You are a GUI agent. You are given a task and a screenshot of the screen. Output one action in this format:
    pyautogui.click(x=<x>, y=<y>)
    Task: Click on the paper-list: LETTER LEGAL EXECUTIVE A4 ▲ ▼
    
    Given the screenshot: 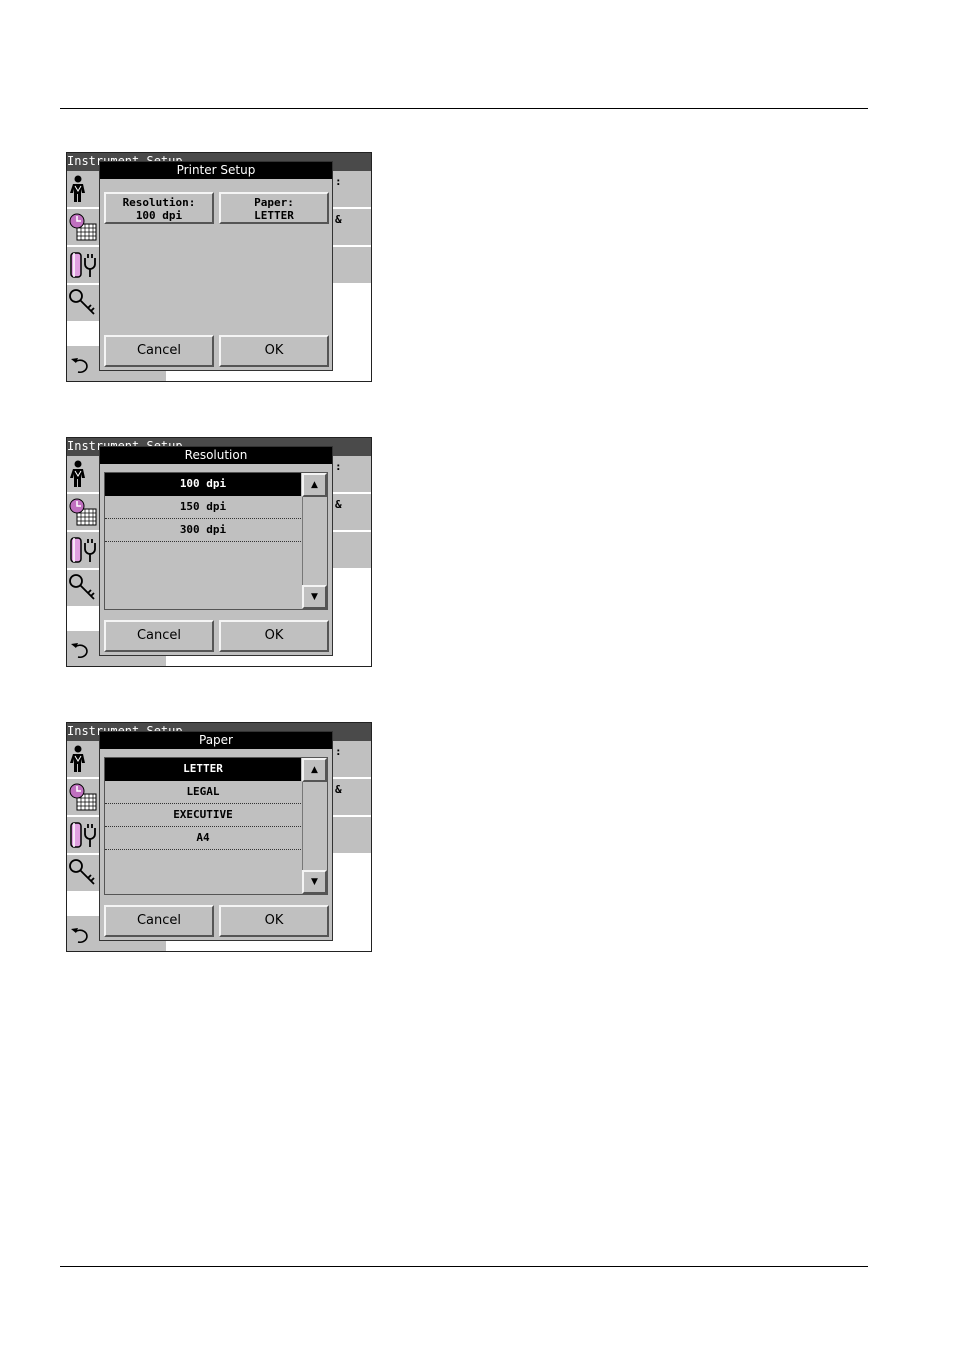 What is the action you would take?
    pyautogui.click(x=216, y=826)
    